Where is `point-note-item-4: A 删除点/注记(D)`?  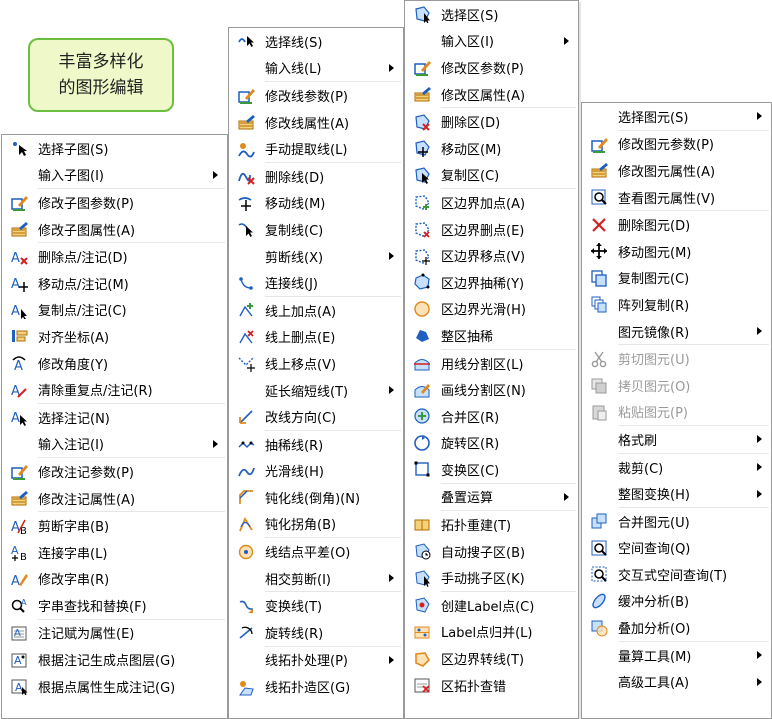 point-note-item-4: A 删除点/注记(D) is located at coordinates (114, 256).